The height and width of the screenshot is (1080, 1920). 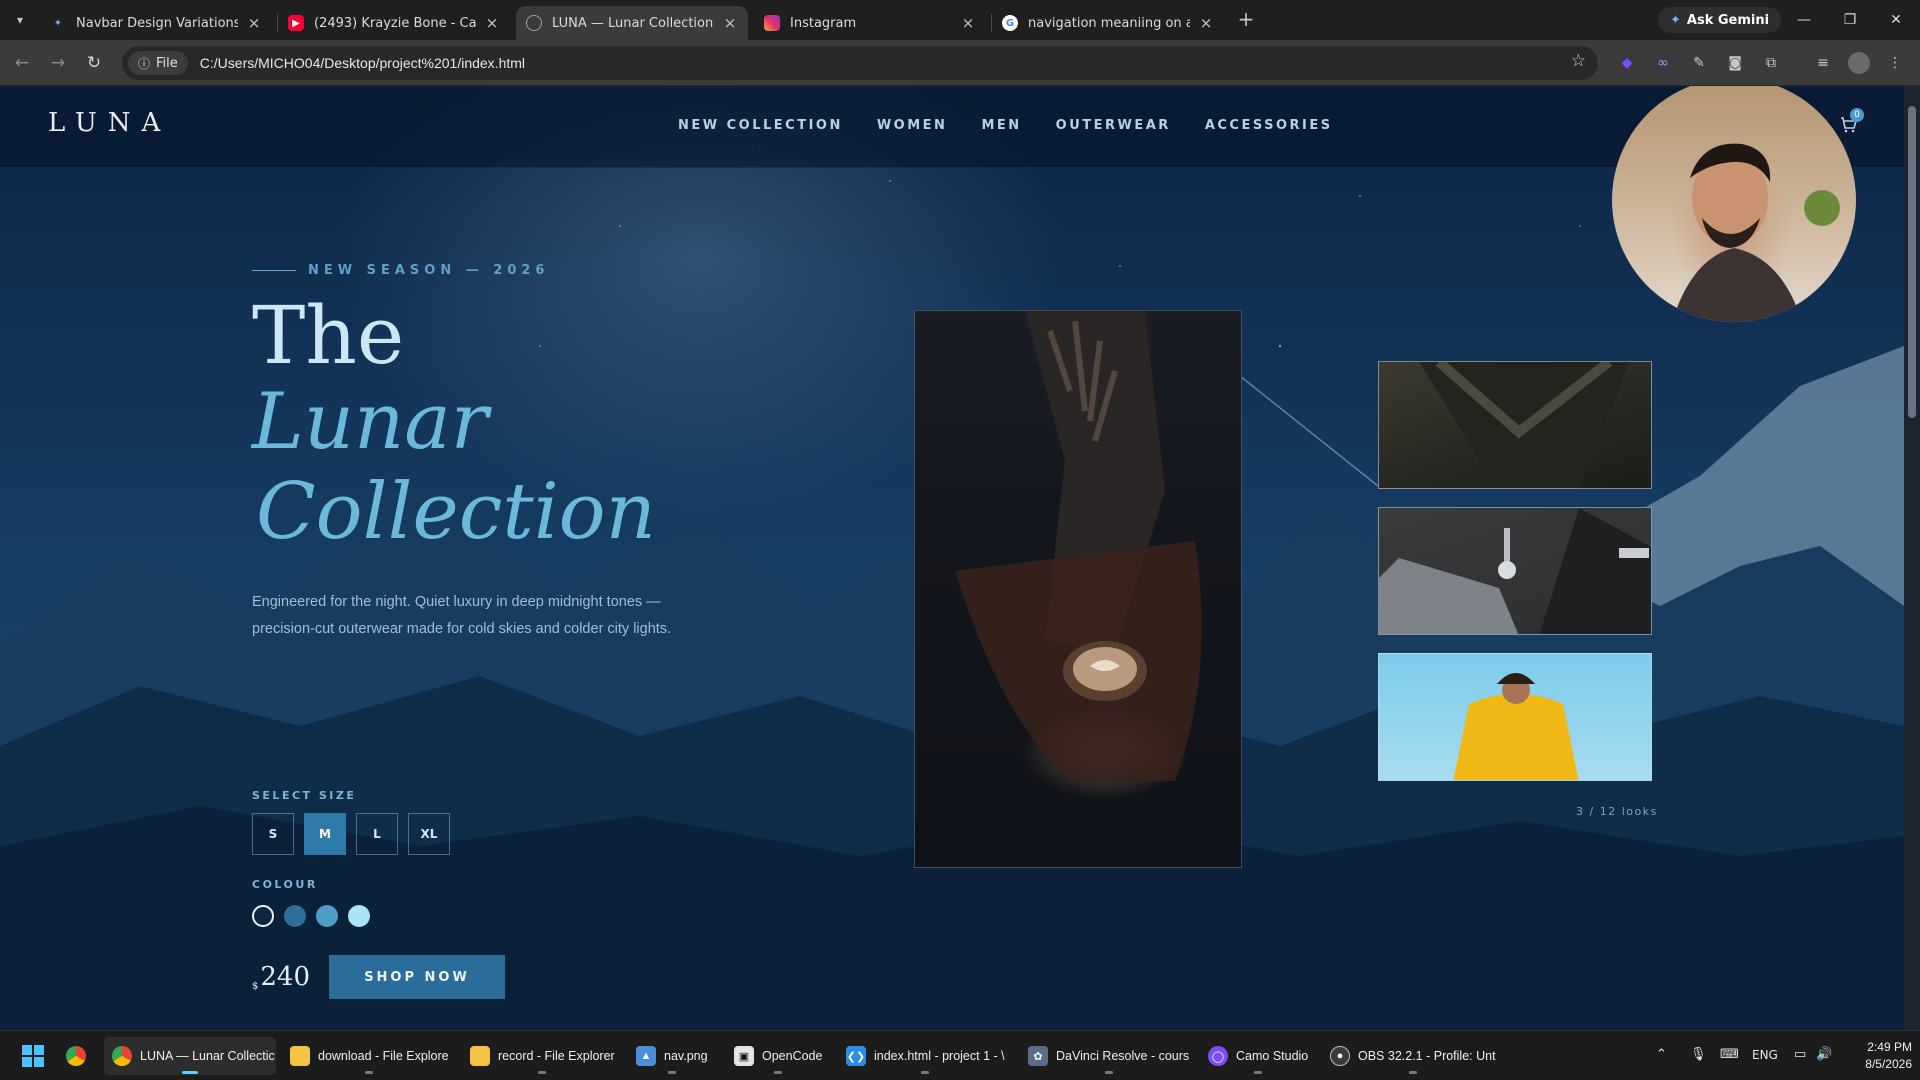 I want to click on taskbar-camo-studio: ◯ Camo Studio, so click(x=1258, y=1056).